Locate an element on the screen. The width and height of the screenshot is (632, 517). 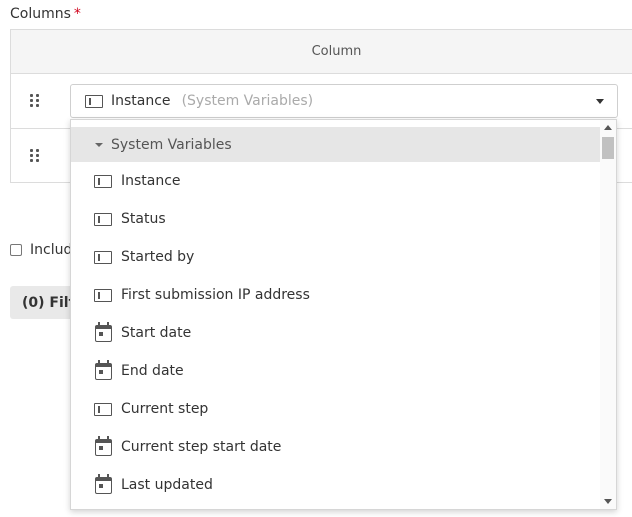
select-group-hint: (System Variables) is located at coordinates (247, 101).